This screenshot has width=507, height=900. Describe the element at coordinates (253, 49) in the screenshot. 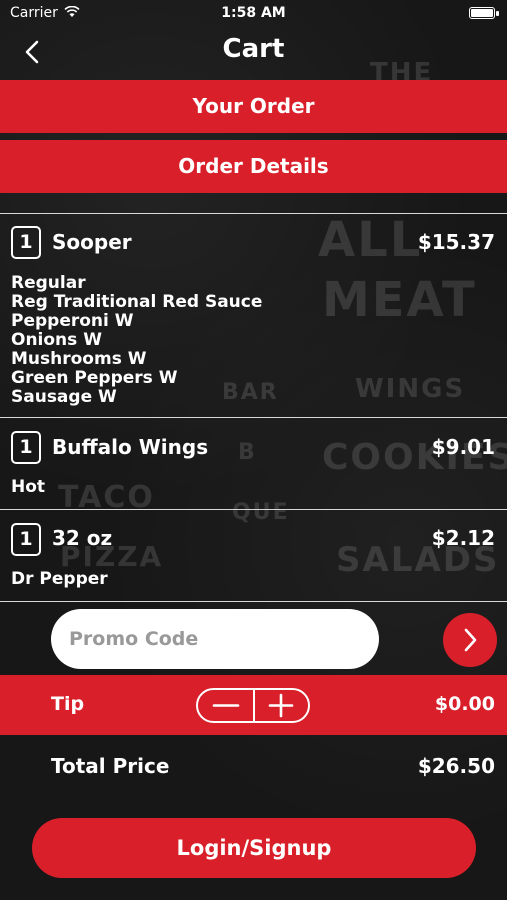

I see `page-title: Cart` at that location.